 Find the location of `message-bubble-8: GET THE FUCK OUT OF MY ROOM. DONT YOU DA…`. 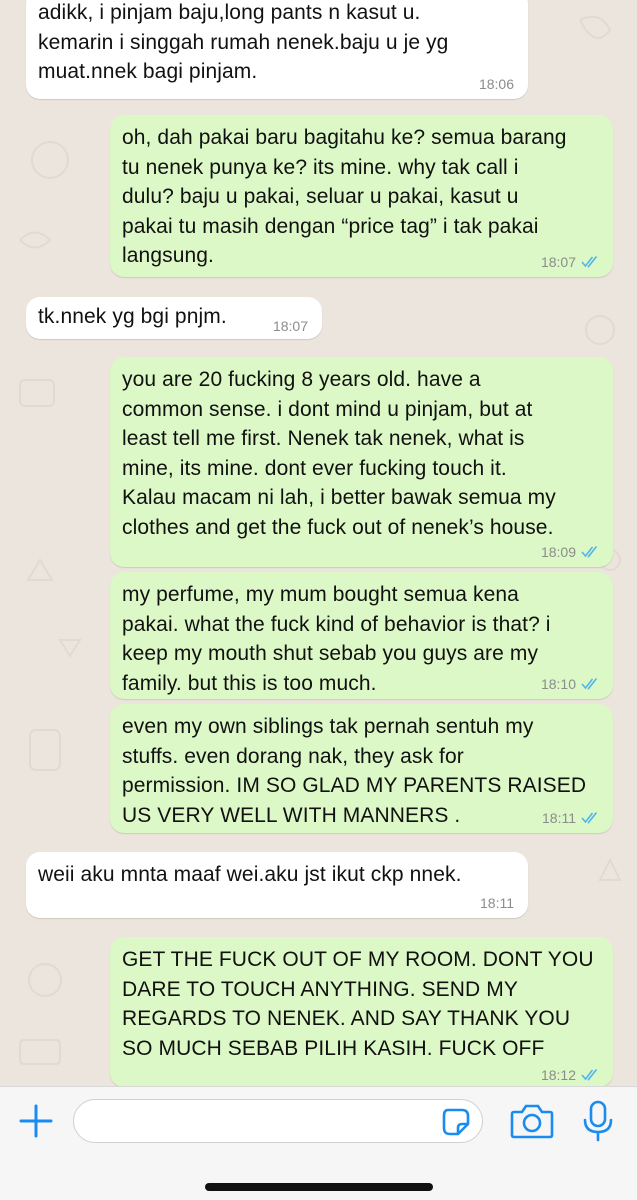

message-bubble-8: GET THE FUCK OUT OF MY ROOM. DONT YOU DA… is located at coordinates (361, 1011).